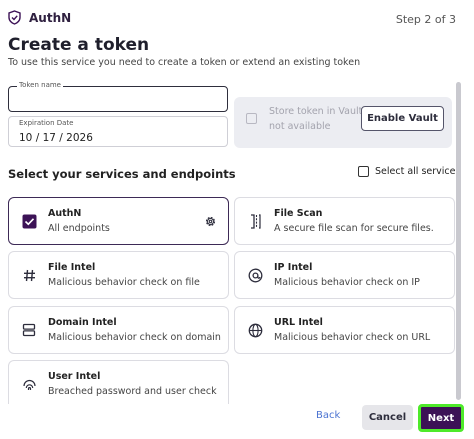 This screenshot has height=439, width=474. I want to click on expiration-date-field: Expiration Date 10 / 17 / 2026, so click(118, 131).